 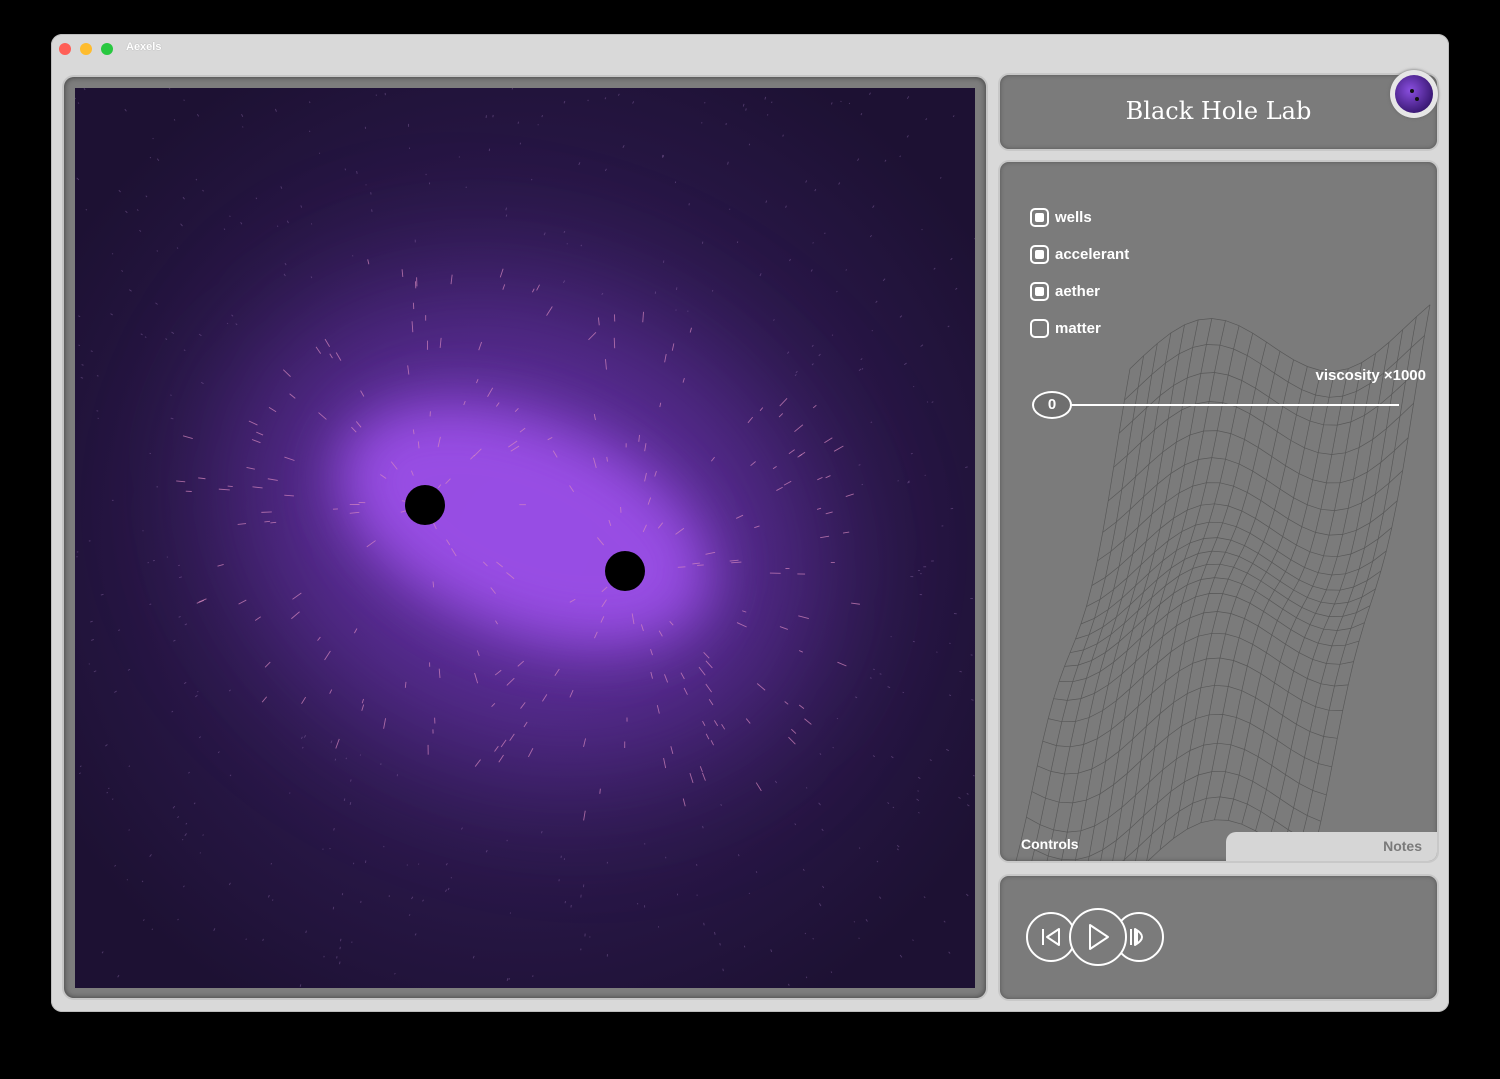 What do you see at coordinates (144, 47) in the screenshot?
I see `app-title: Aexels` at bounding box center [144, 47].